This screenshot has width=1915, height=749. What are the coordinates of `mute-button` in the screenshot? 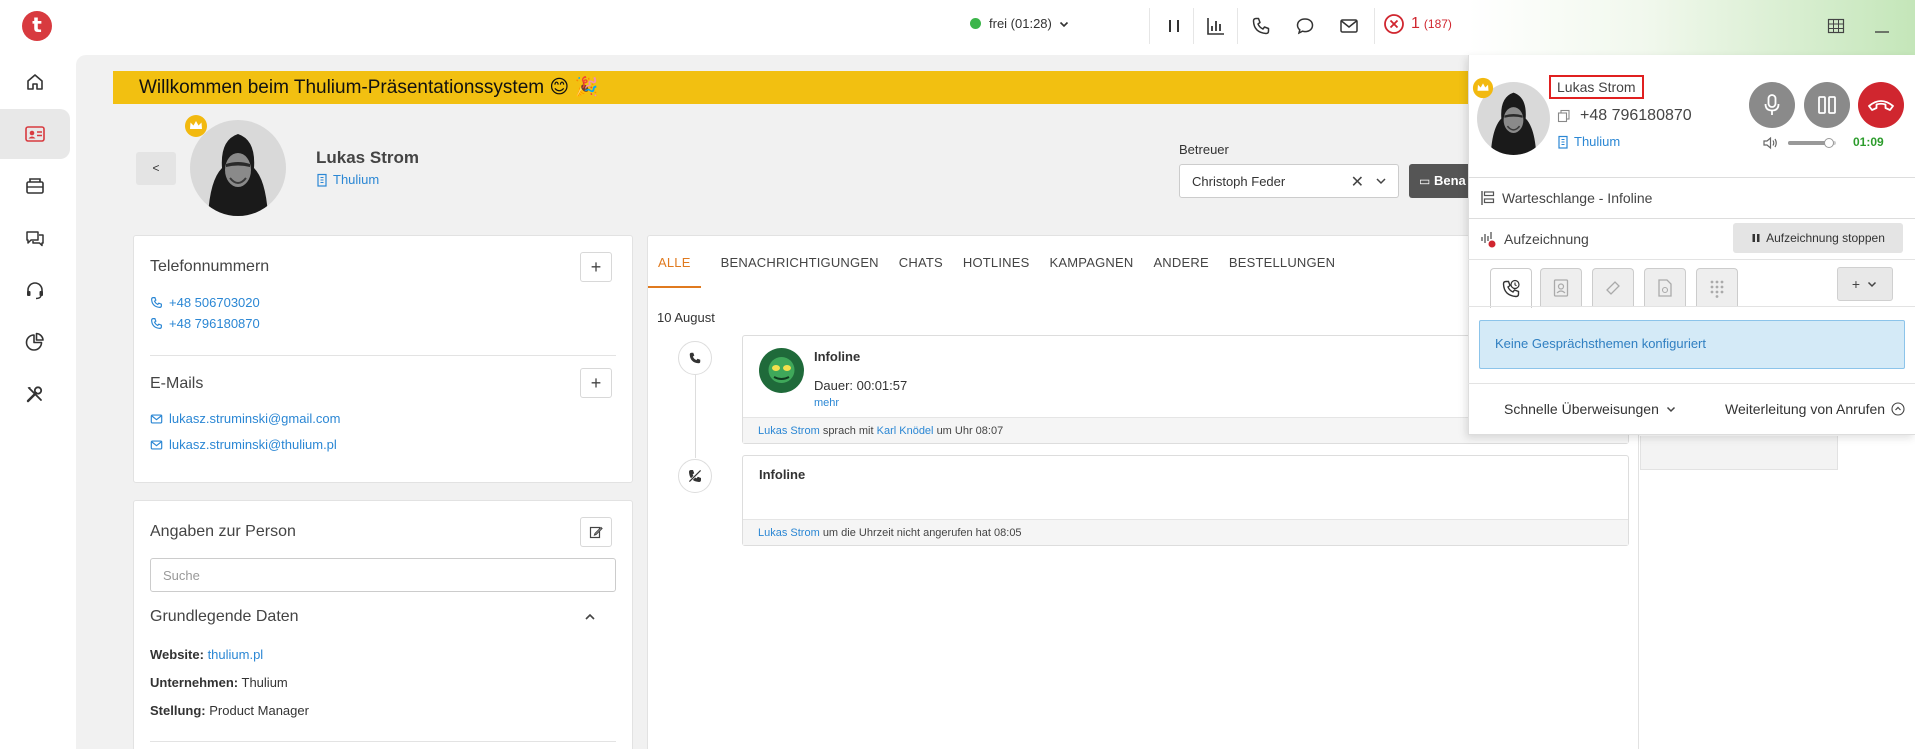 It's located at (1772, 105).